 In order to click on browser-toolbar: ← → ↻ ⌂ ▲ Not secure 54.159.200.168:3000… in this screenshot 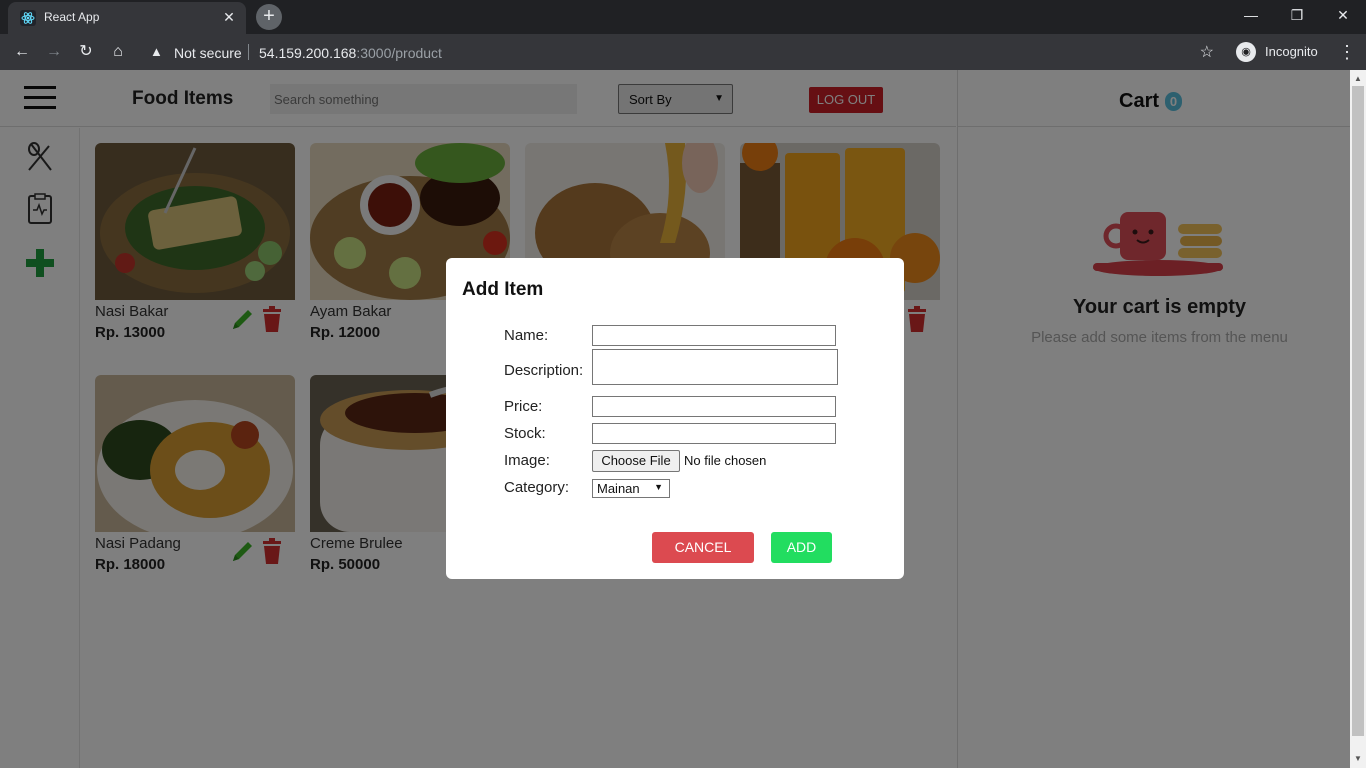, I will do `click(683, 52)`.